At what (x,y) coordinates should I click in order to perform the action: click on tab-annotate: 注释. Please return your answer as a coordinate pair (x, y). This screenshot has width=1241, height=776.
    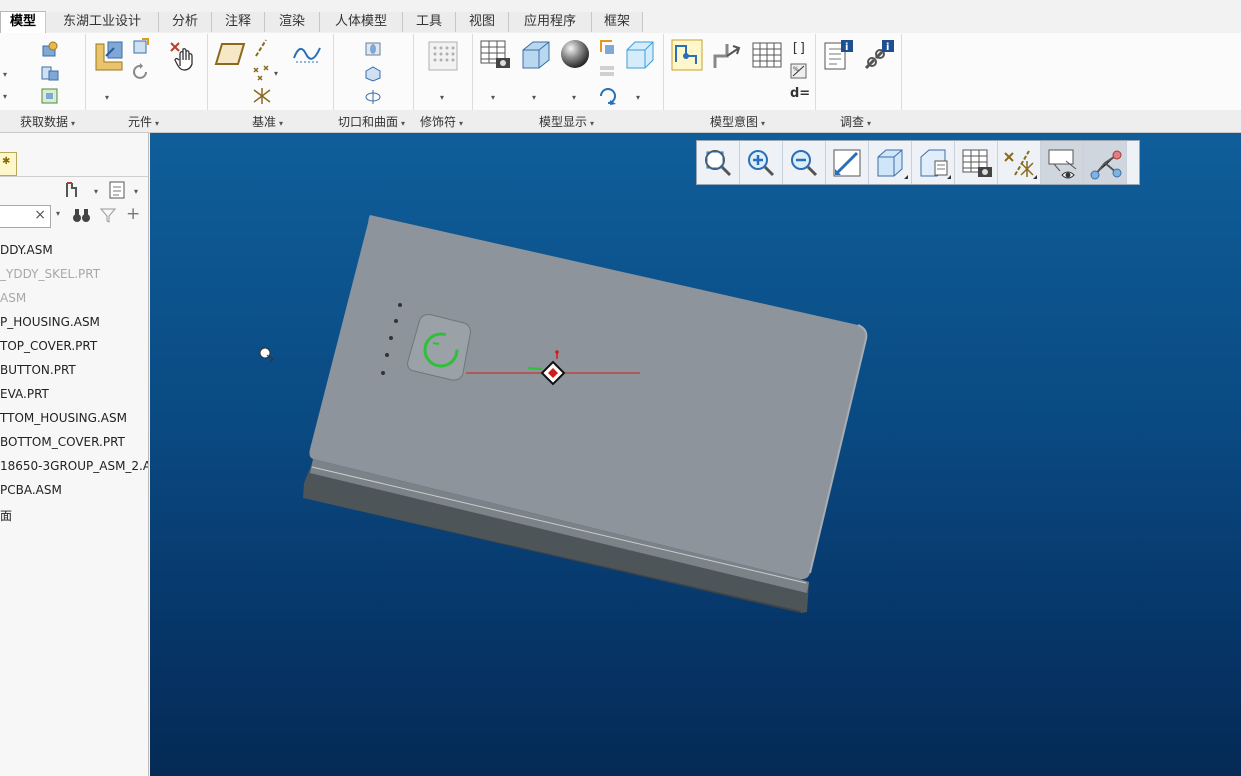
    Looking at the image, I should click on (237, 22).